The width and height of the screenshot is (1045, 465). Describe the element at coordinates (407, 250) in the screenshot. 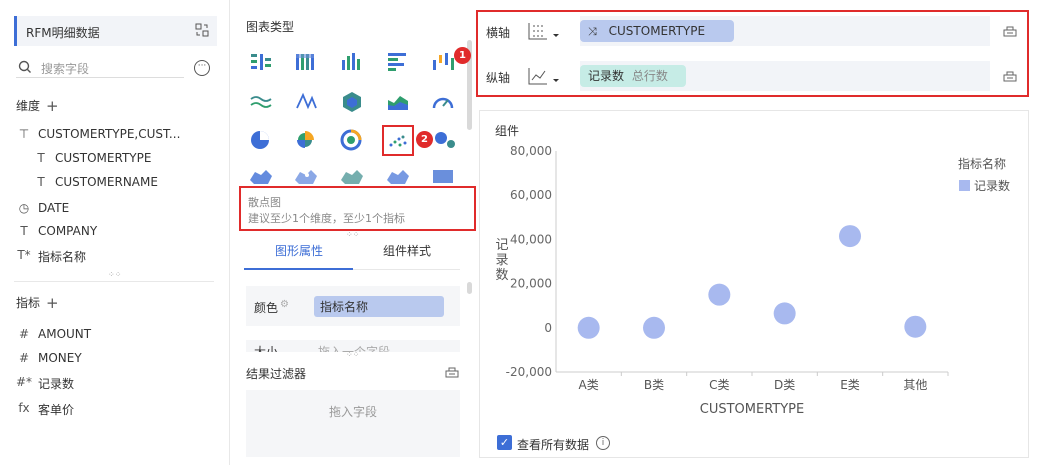

I see `tab-component-style: 组件样式` at that location.